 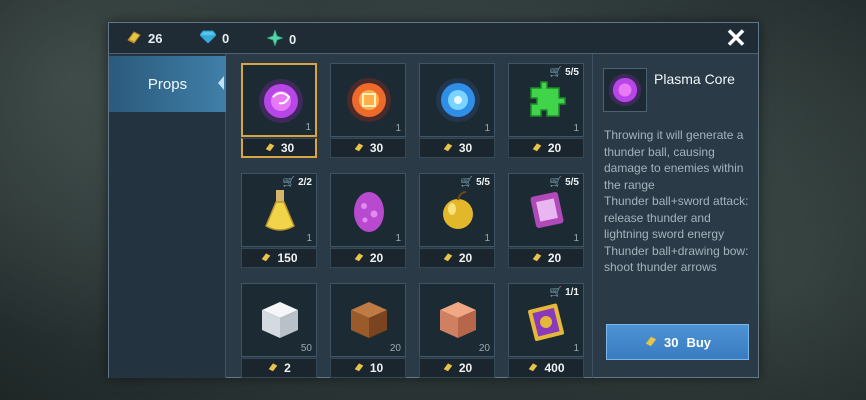 What do you see at coordinates (155, 38) in the screenshot?
I see `gold-value: 26` at bounding box center [155, 38].